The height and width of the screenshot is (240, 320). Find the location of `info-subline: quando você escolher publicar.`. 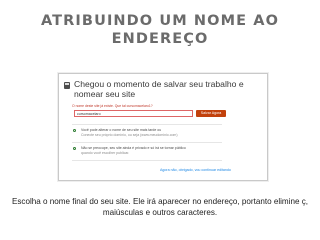

info-subline: quando você escolher publicar. is located at coordinates (105, 152).